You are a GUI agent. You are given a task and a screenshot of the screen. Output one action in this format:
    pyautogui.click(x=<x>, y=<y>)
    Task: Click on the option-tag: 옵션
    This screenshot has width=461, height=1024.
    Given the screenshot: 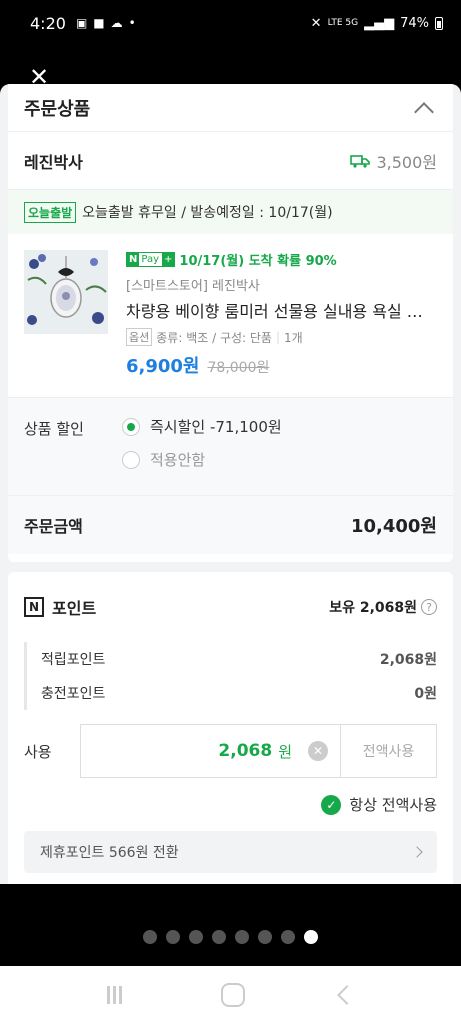 What is the action you would take?
    pyautogui.click(x=139, y=337)
    